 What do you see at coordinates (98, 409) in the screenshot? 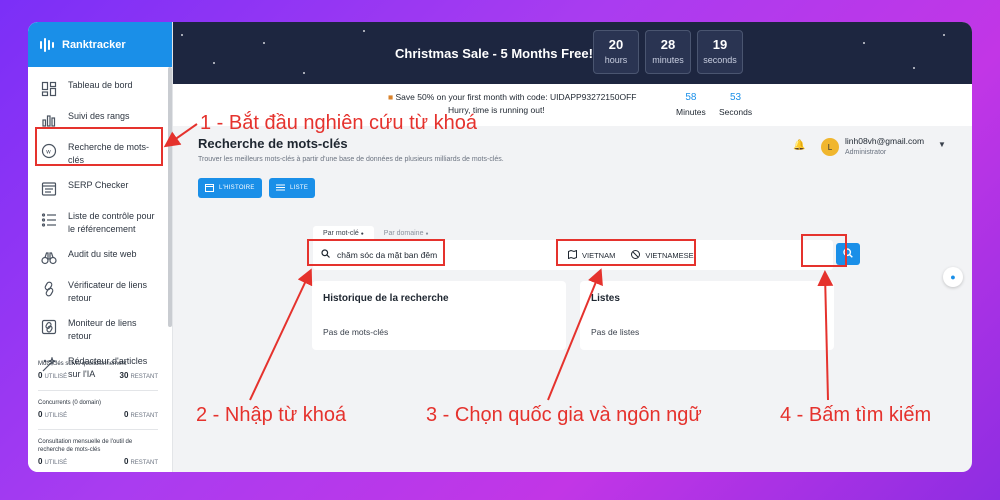
I see `stat-competitors: Concurrents (0 domain) 0 UTILISÉ 0 RESTANT` at bounding box center [98, 409].